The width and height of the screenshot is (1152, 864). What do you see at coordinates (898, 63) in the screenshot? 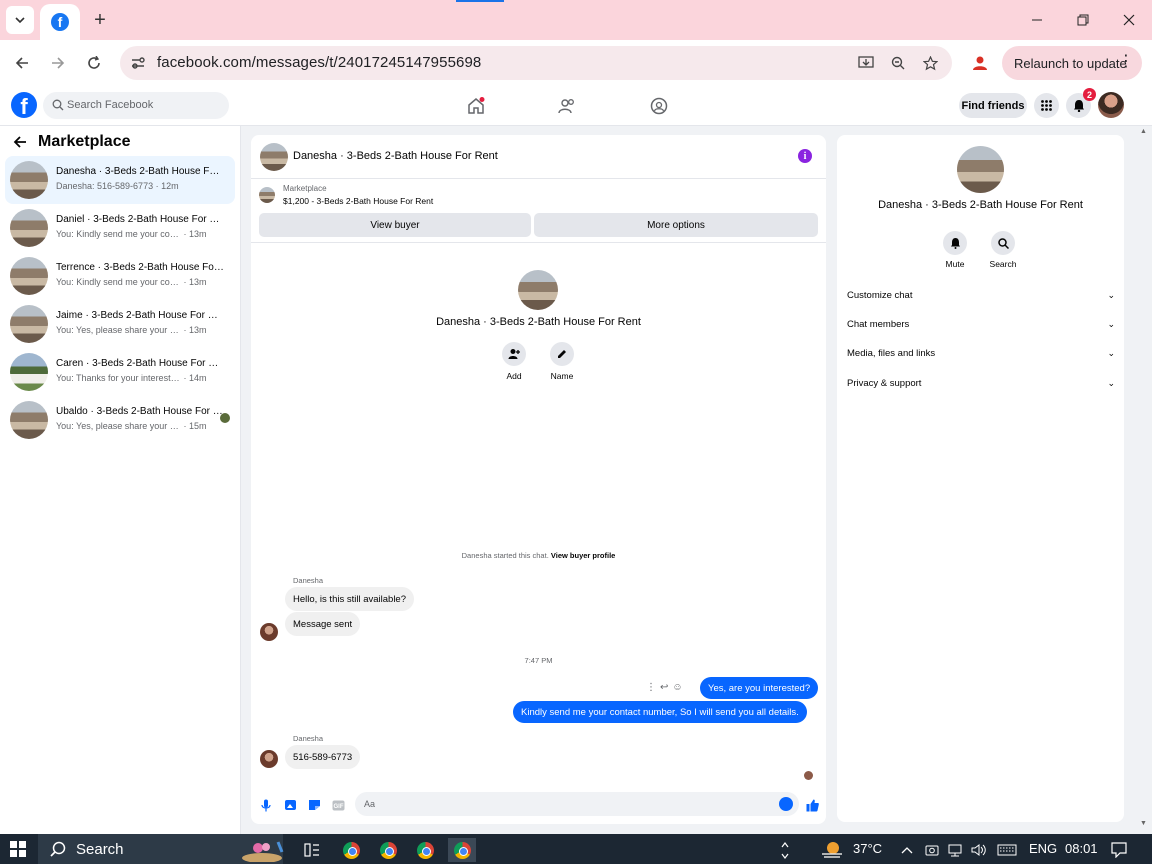
I see `zoom-icon` at bounding box center [898, 63].